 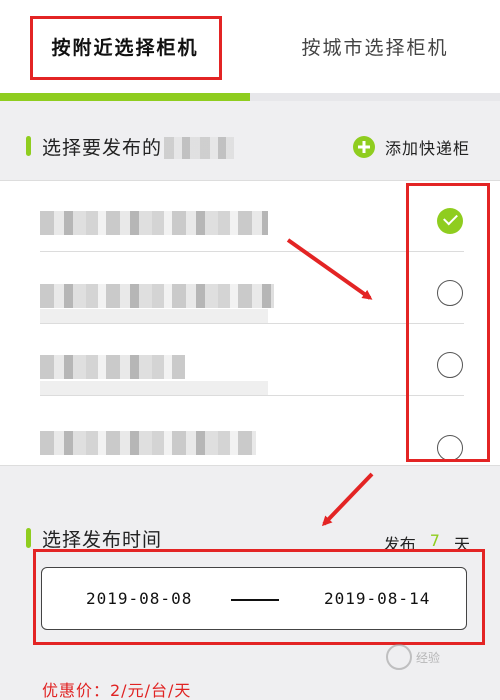 I want to click on active-tab-indicator, so click(x=125, y=97).